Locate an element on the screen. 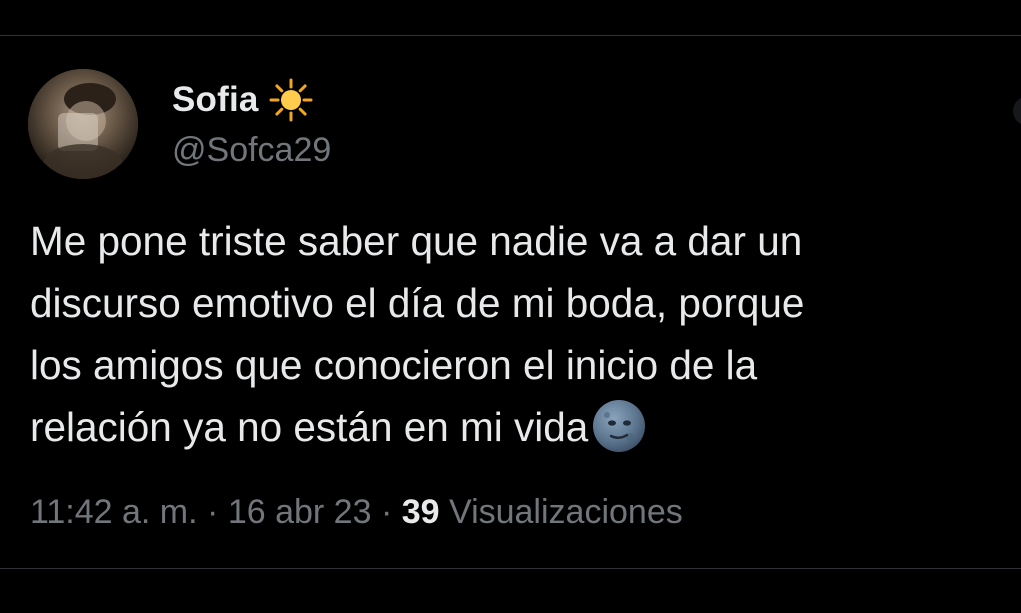 The width and height of the screenshot is (1021, 613). tweet-time: 11:42 a. m. is located at coordinates (114, 512).